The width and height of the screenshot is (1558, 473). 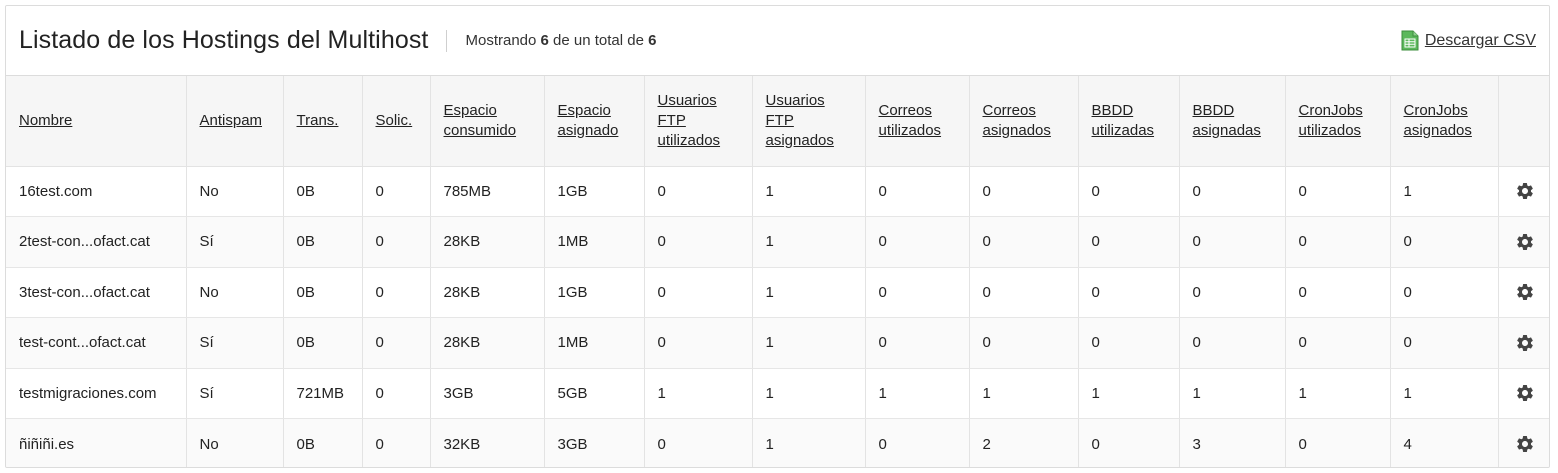 I want to click on table-cell: 3, so click(x=1232, y=442).